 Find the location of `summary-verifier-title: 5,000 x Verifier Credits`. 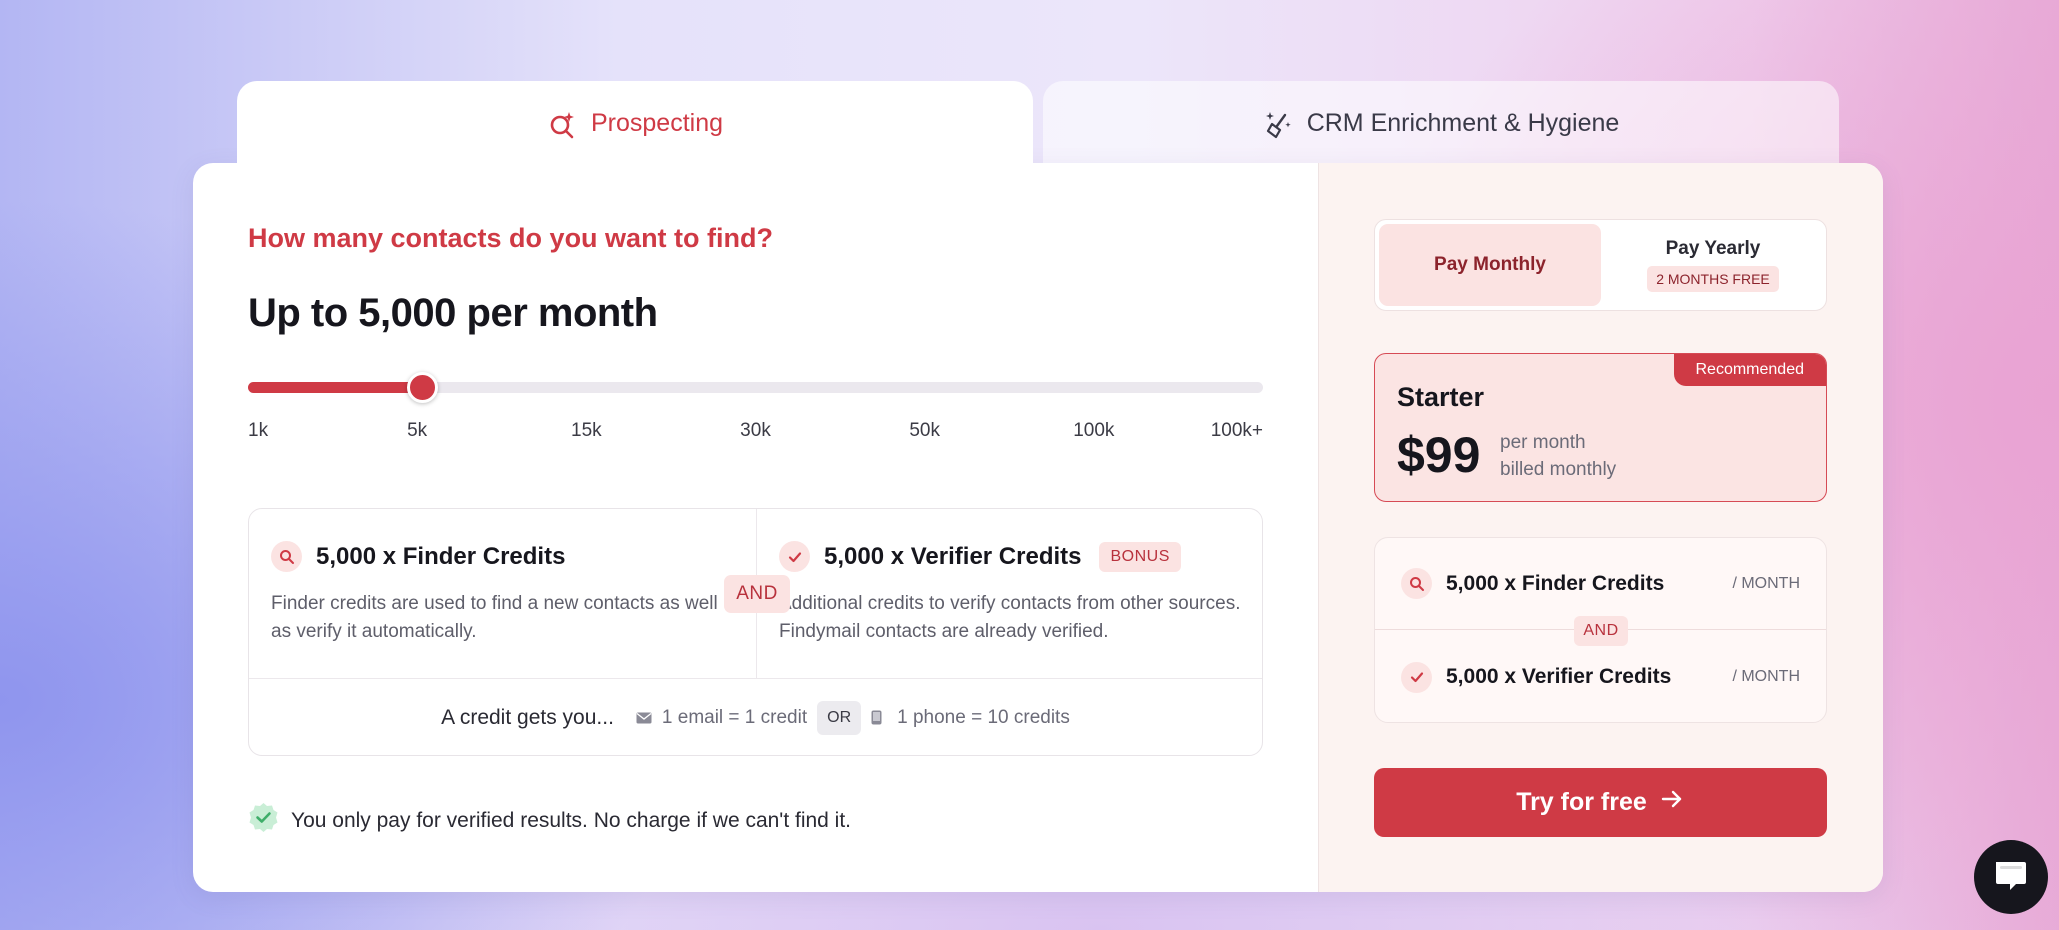

summary-verifier-title: 5,000 x Verifier Credits is located at coordinates (1559, 676).